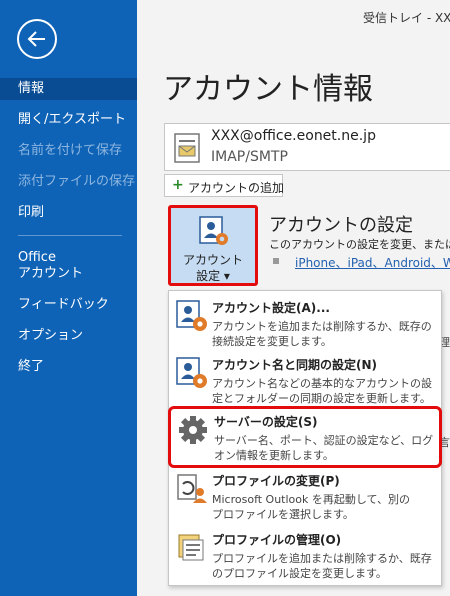 Image resolution: width=450 pixels, height=596 pixels. What do you see at coordinates (324, 440) in the screenshot?
I see `menu-item-desc: サーバー名、ポート、認証の設定など、ログ` at bounding box center [324, 440].